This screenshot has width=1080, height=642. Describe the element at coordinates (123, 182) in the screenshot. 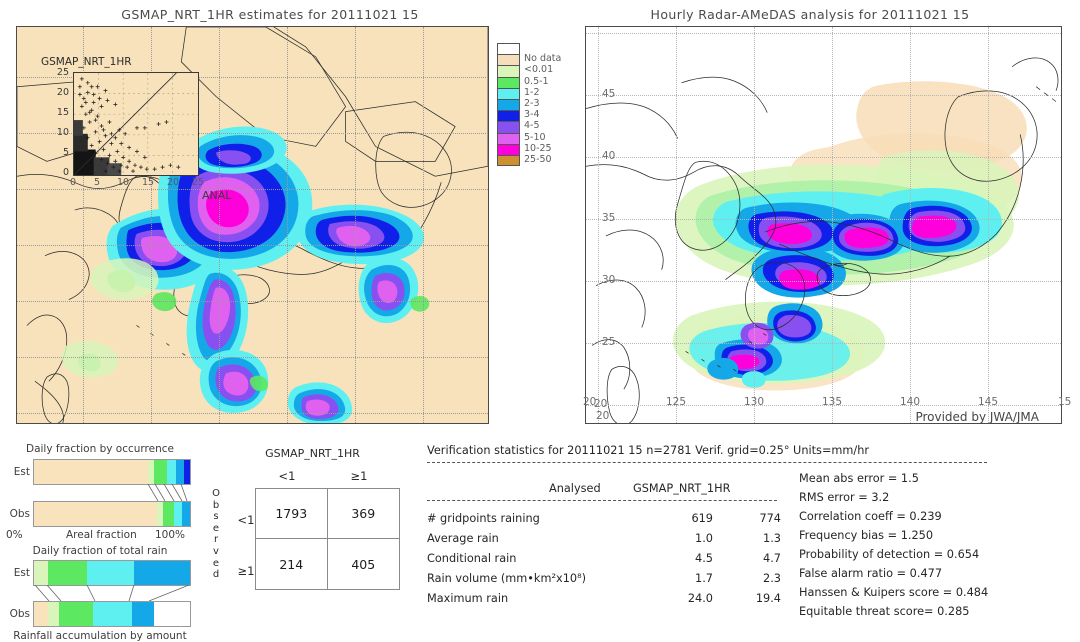

I see `scatter-x-tick: 10` at that location.